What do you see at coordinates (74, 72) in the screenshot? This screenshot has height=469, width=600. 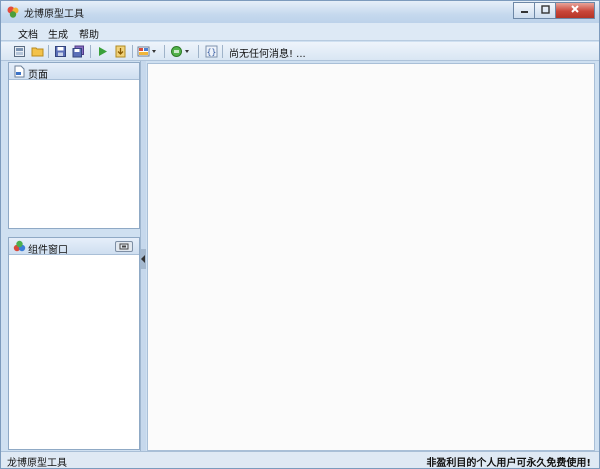 I see `pages-panel-header: 页面` at bounding box center [74, 72].